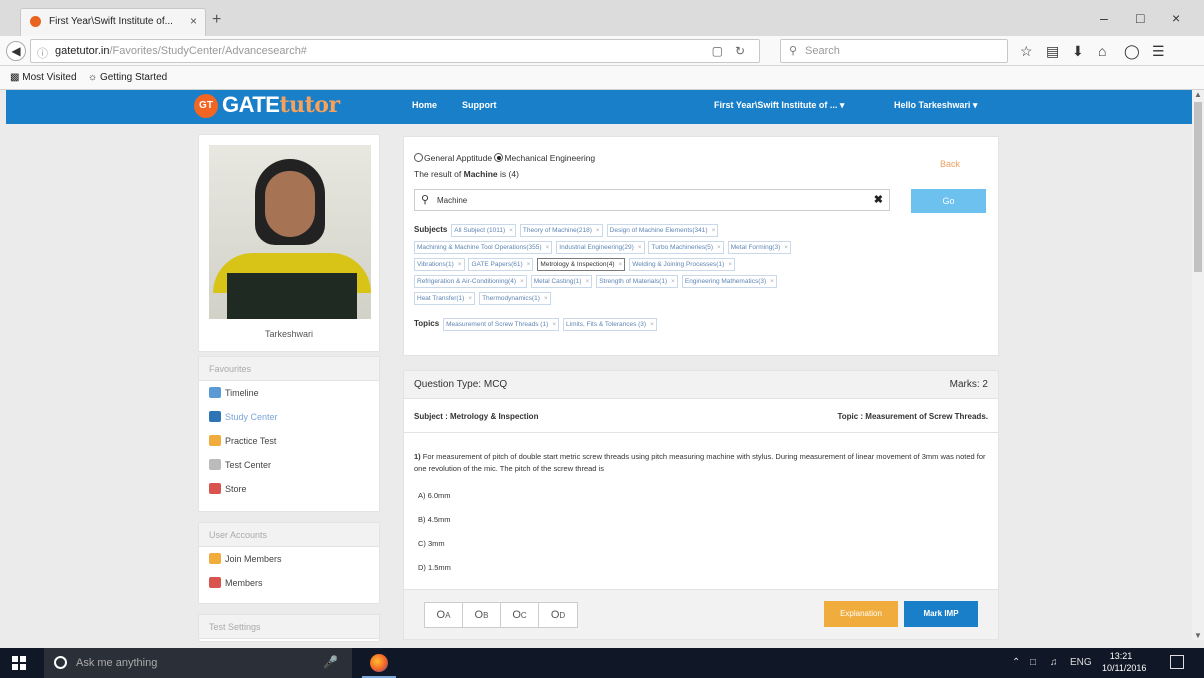 Image resolution: width=1204 pixels, height=678 pixels. What do you see at coordinates (289, 489) in the screenshot?
I see `sidebar-item-store: Store` at bounding box center [289, 489].